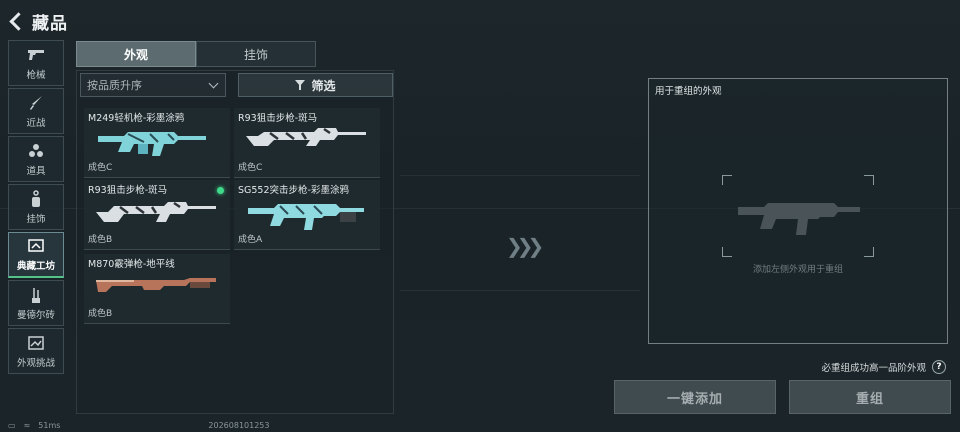 The image size is (960, 432). Describe the element at coordinates (239, 425) in the screenshot. I see `build-id: 202608101253` at that location.